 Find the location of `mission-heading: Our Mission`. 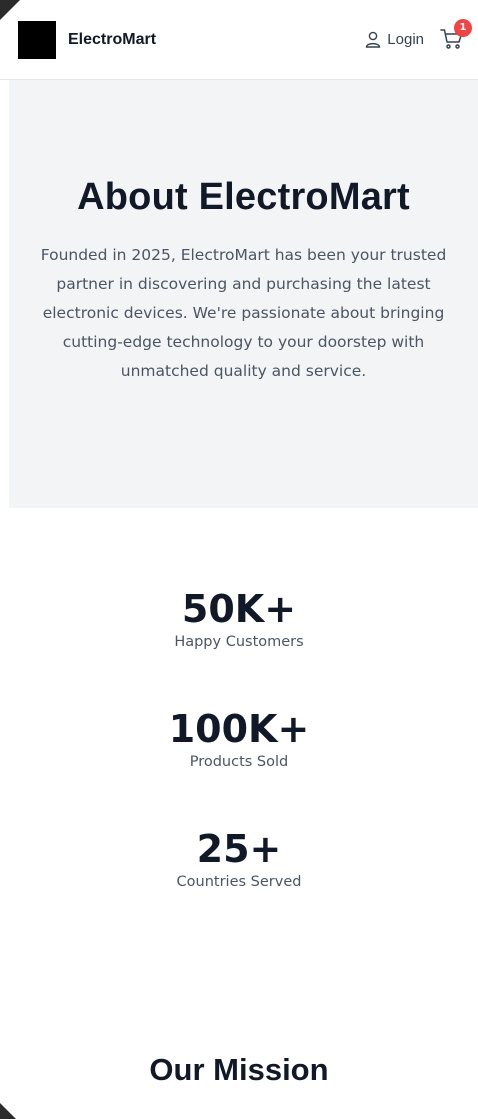

mission-heading: Our Mission is located at coordinates (239, 1069).